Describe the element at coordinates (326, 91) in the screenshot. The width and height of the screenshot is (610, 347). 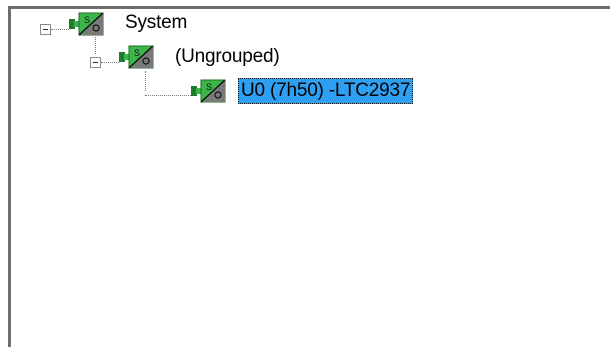
I see `tree-node-label-selected: U0 (7h50) -LTC2937` at that location.